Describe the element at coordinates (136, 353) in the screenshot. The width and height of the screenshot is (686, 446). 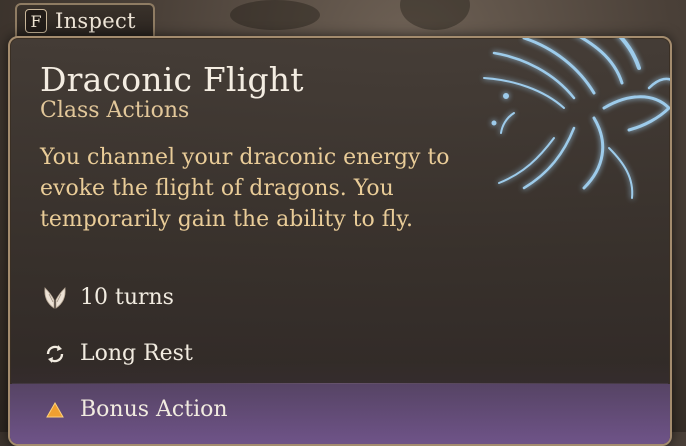
I see `recharge-value: Long Rest` at that location.